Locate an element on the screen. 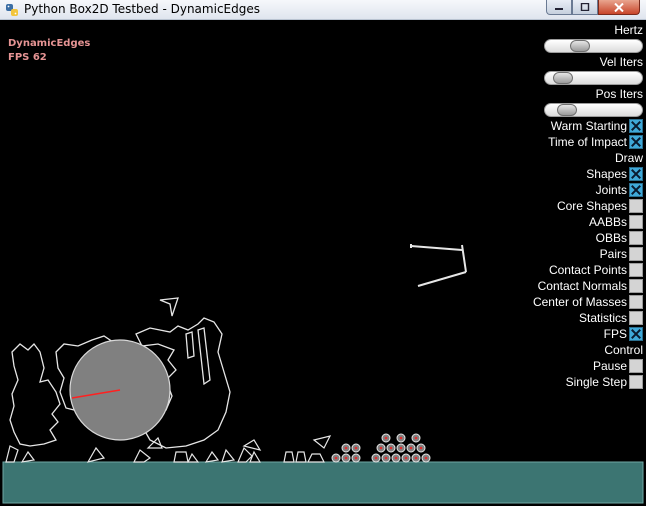  pos-iters-label: Pos Iters is located at coordinates (619, 94).